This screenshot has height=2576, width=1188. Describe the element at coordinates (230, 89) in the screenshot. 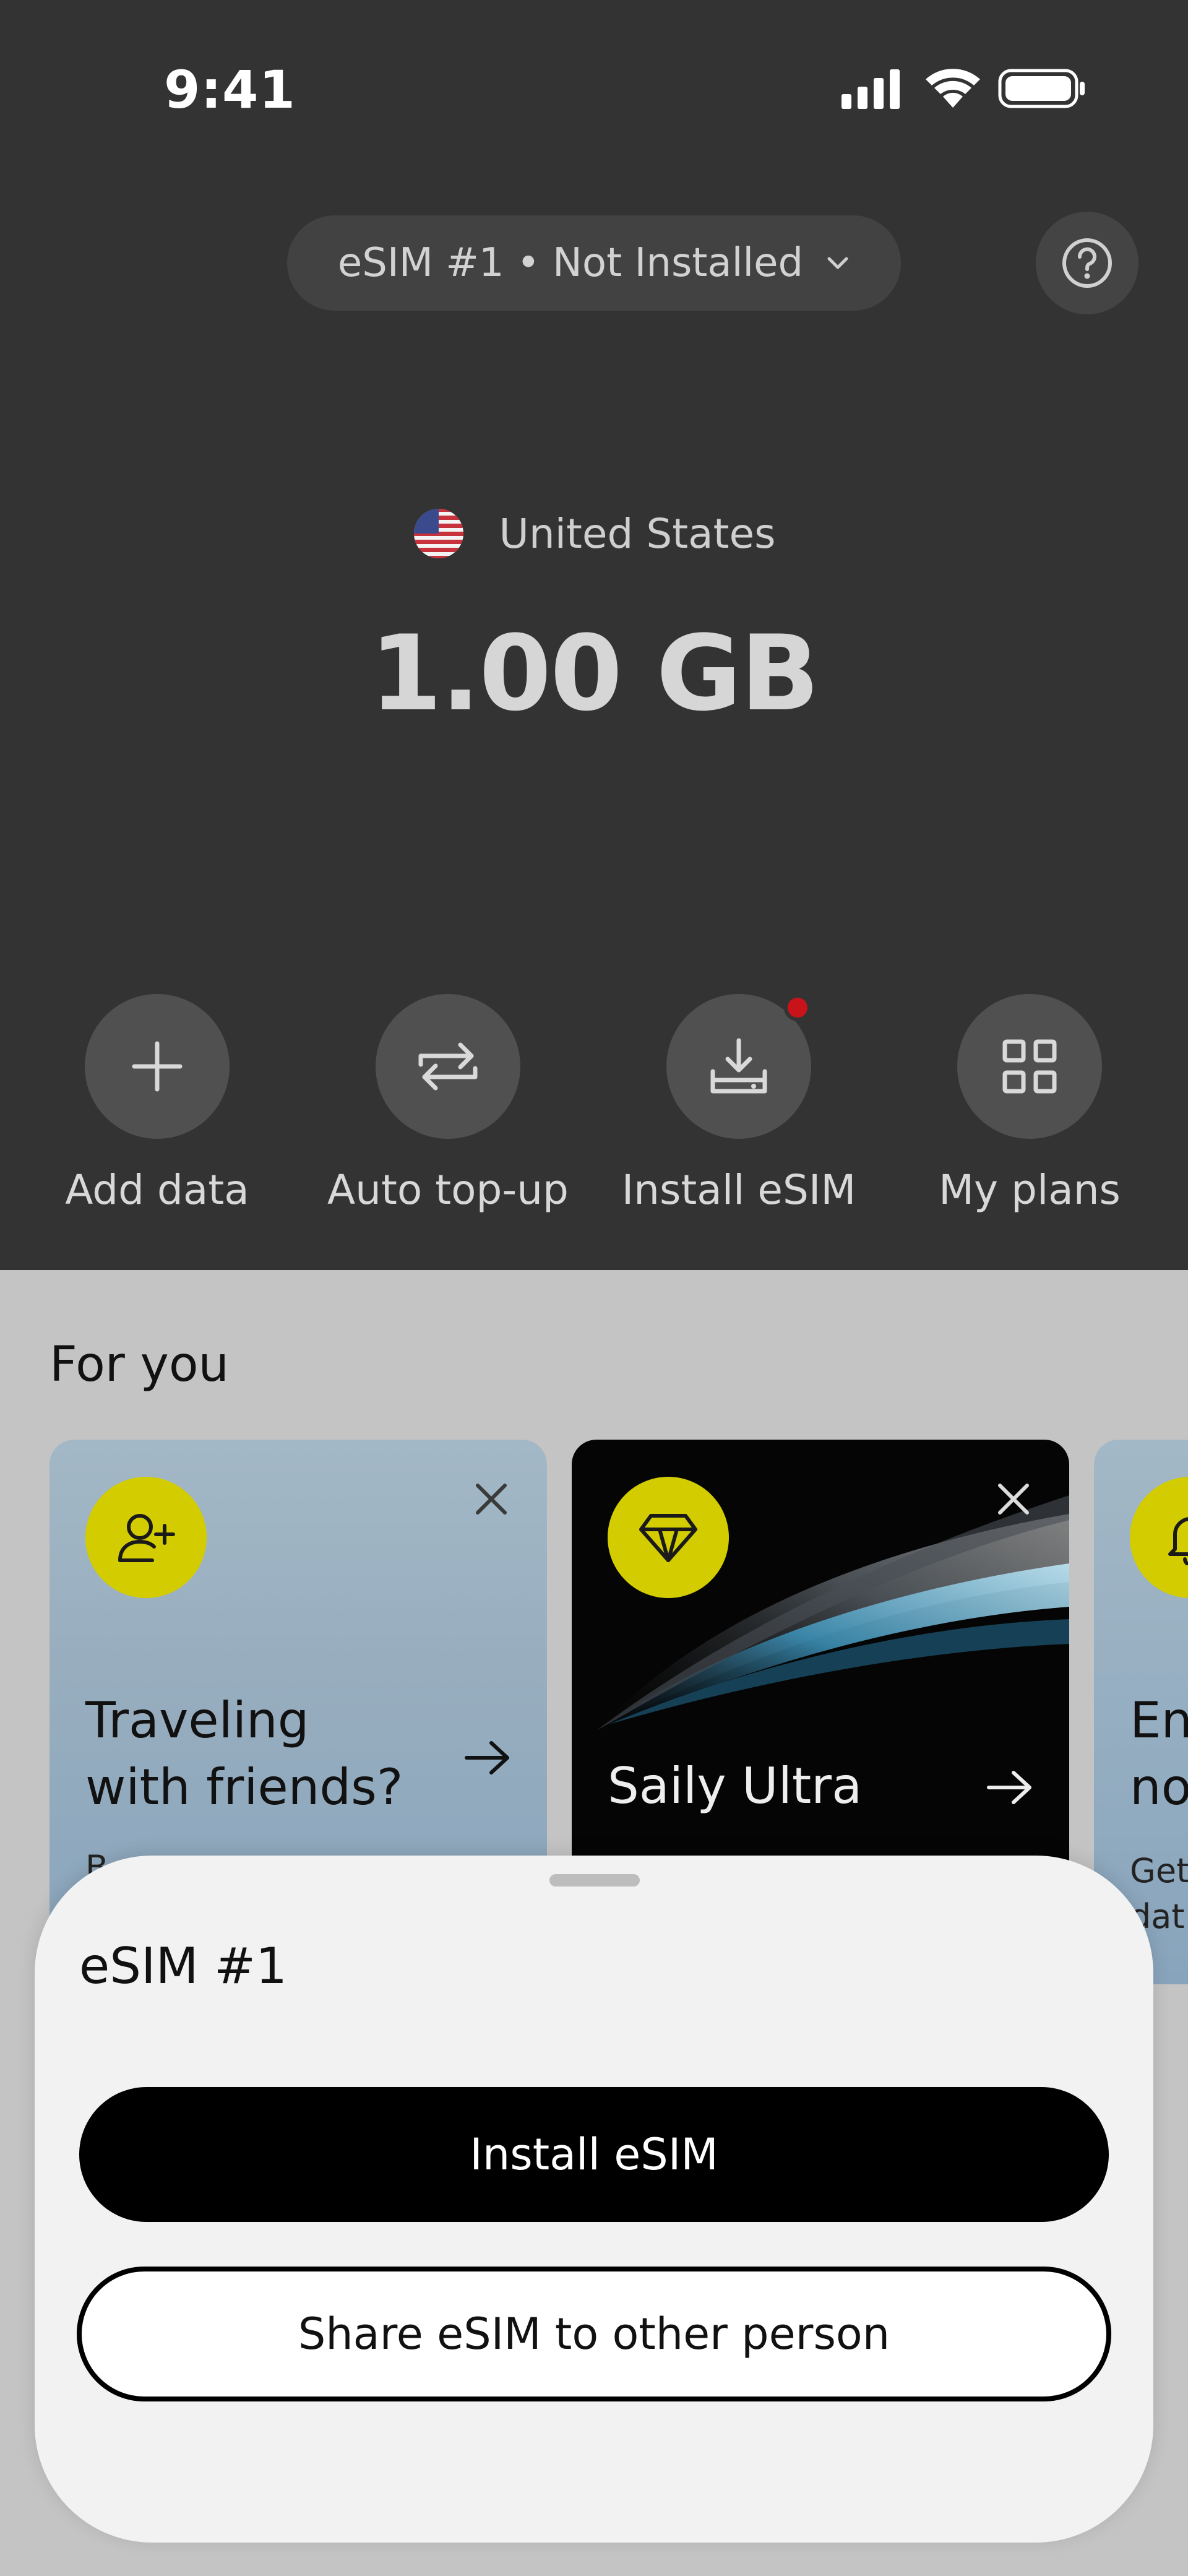

I see `status-time: 9:41` at that location.